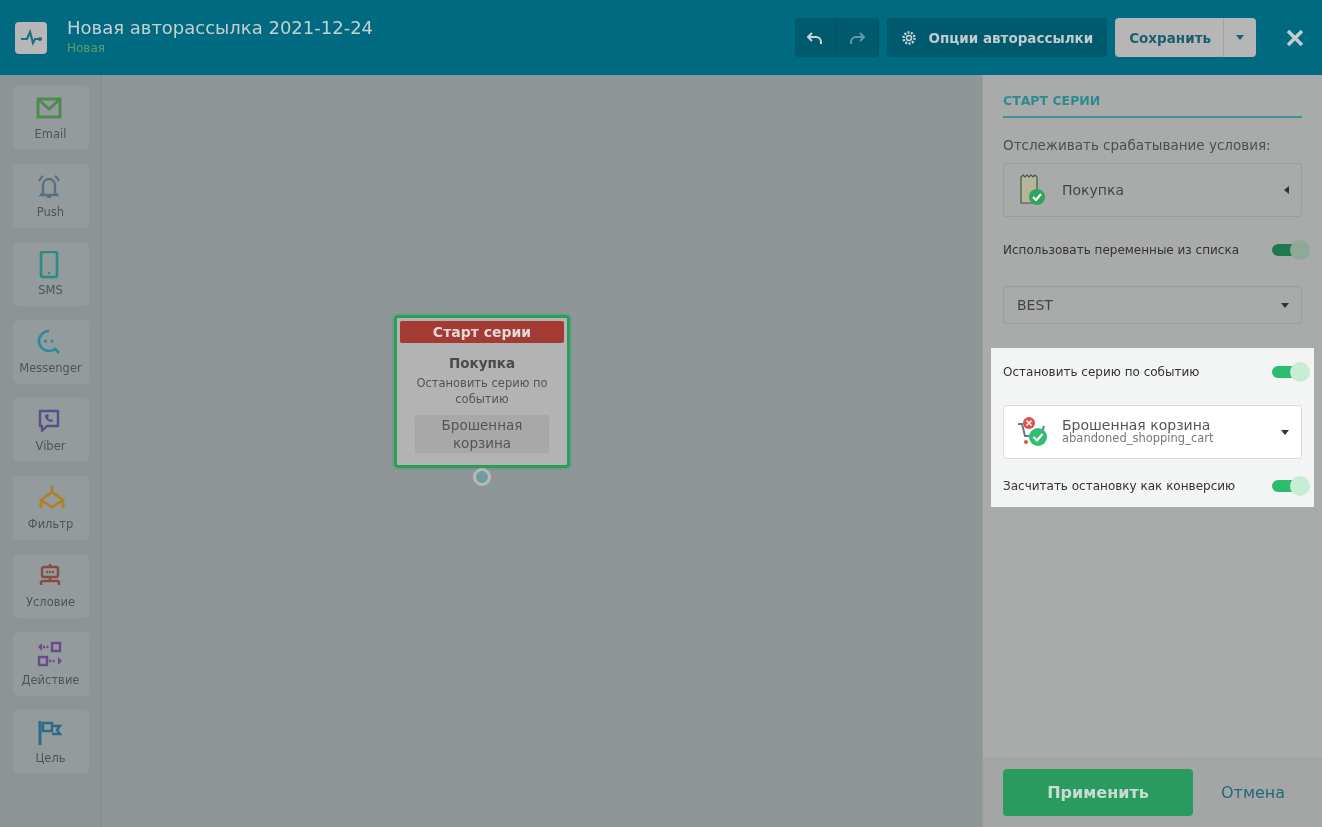 This screenshot has height=827, width=1322. Describe the element at coordinates (50, 290) in the screenshot. I see `tool-label: SMS` at that location.